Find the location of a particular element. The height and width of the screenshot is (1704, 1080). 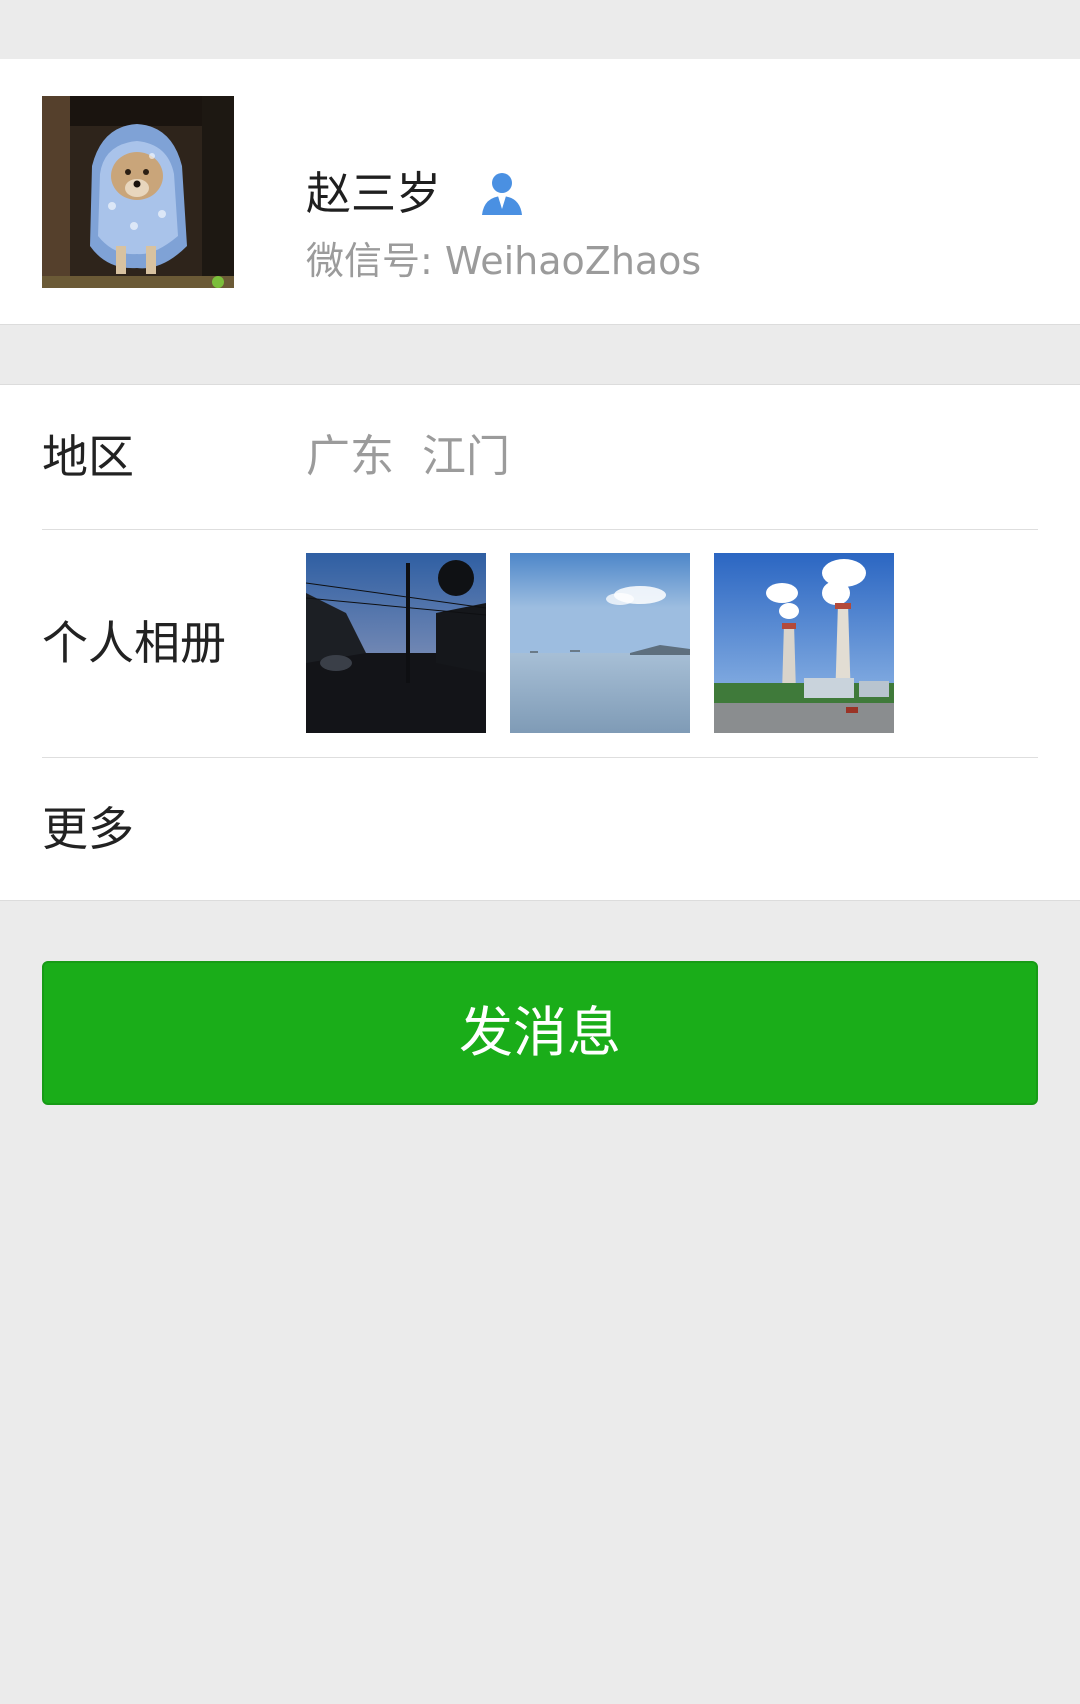

album-row: 个人相册 is located at coordinates (540, 643).